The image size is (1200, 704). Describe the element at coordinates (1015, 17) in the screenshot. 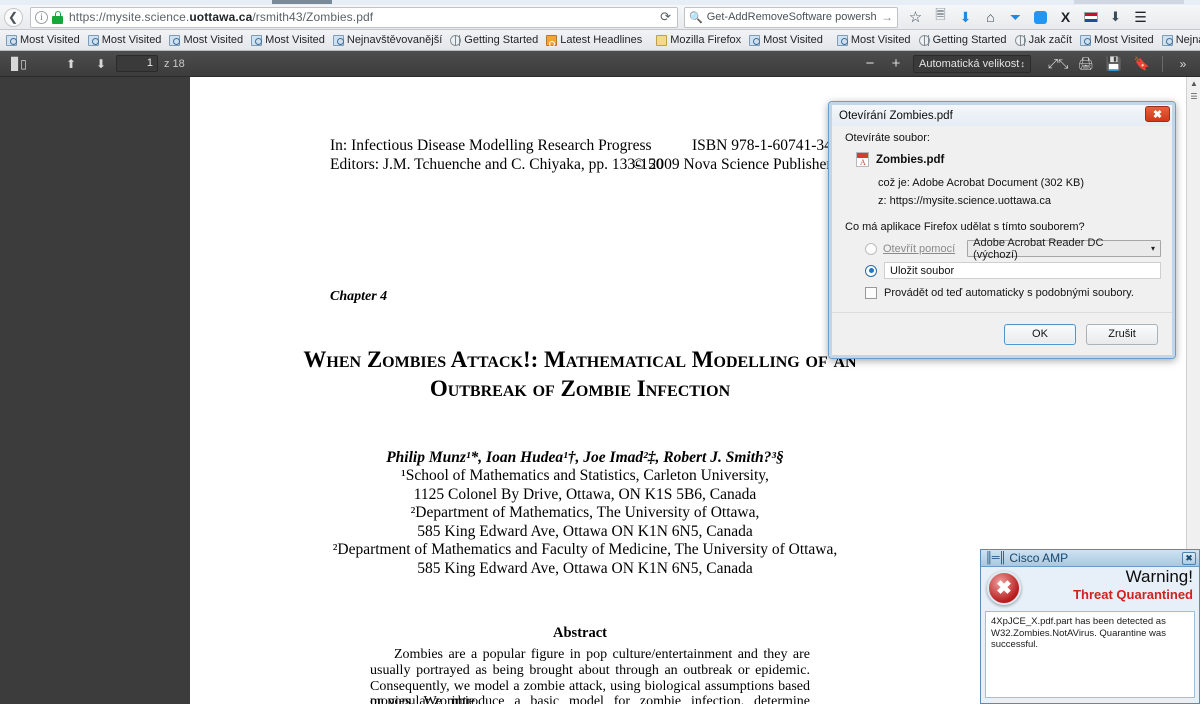

I see `shield-icon: ⏷` at that location.